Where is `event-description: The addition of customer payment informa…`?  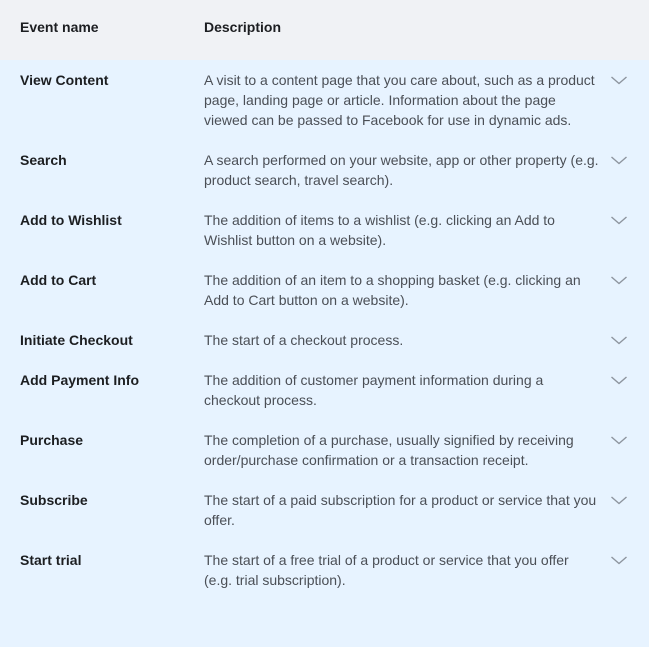 event-description: The addition of customer payment informa… is located at coordinates (374, 390).